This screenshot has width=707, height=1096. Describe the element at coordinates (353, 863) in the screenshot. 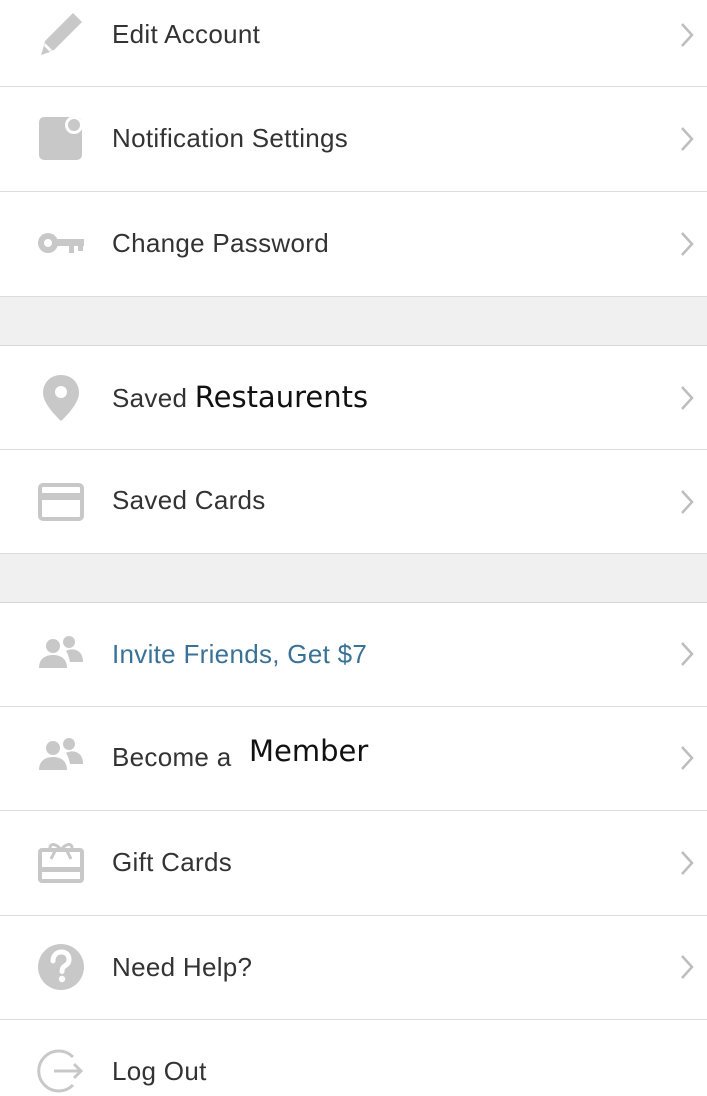

I see `menu-item-gift-cards: Gift Cards` at that location.